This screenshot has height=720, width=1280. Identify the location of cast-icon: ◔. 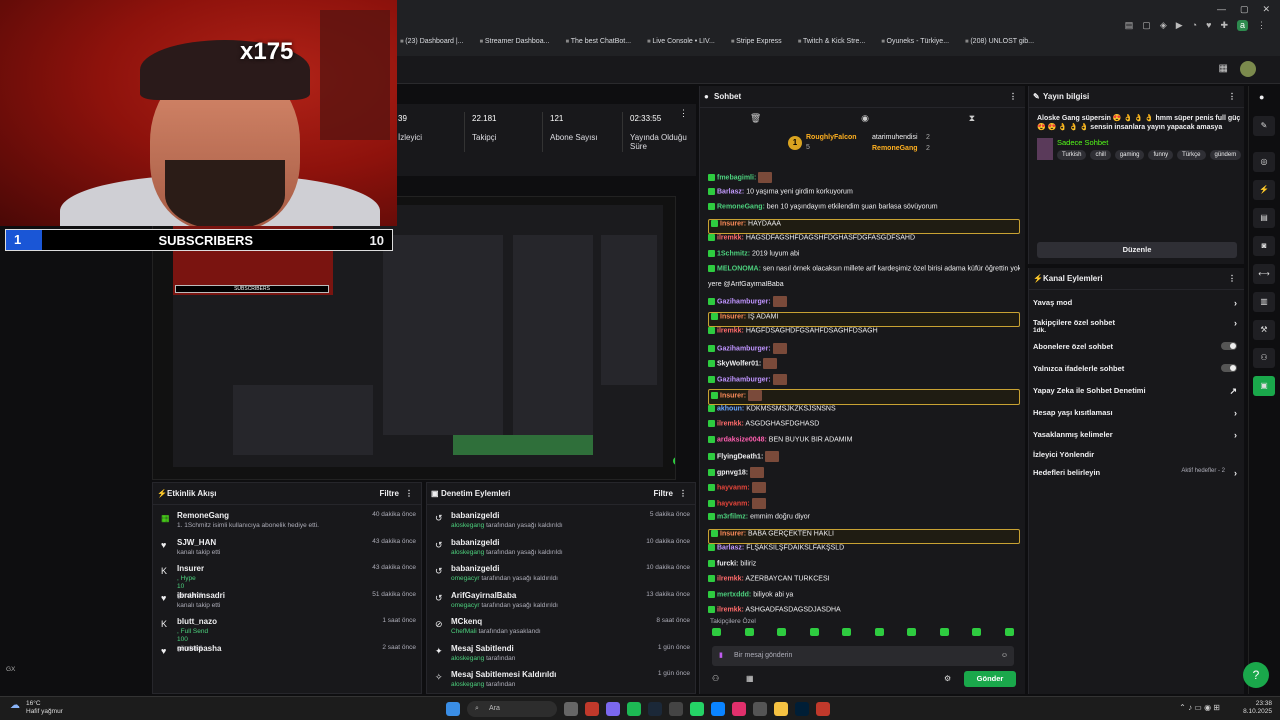
(1194, 25).